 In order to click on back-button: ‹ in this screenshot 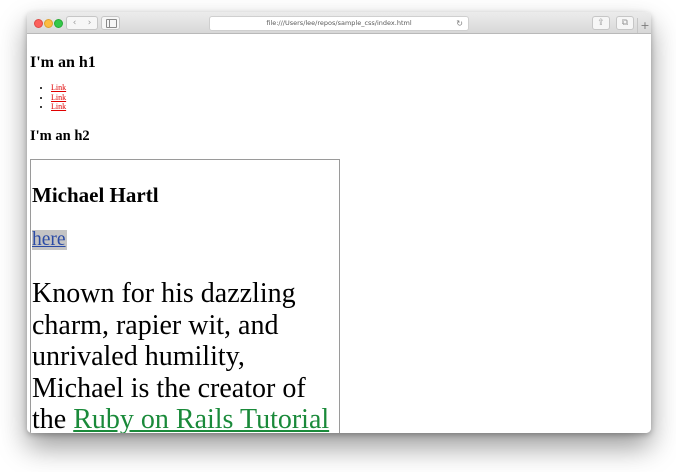, I will do `click(74, 23)`.